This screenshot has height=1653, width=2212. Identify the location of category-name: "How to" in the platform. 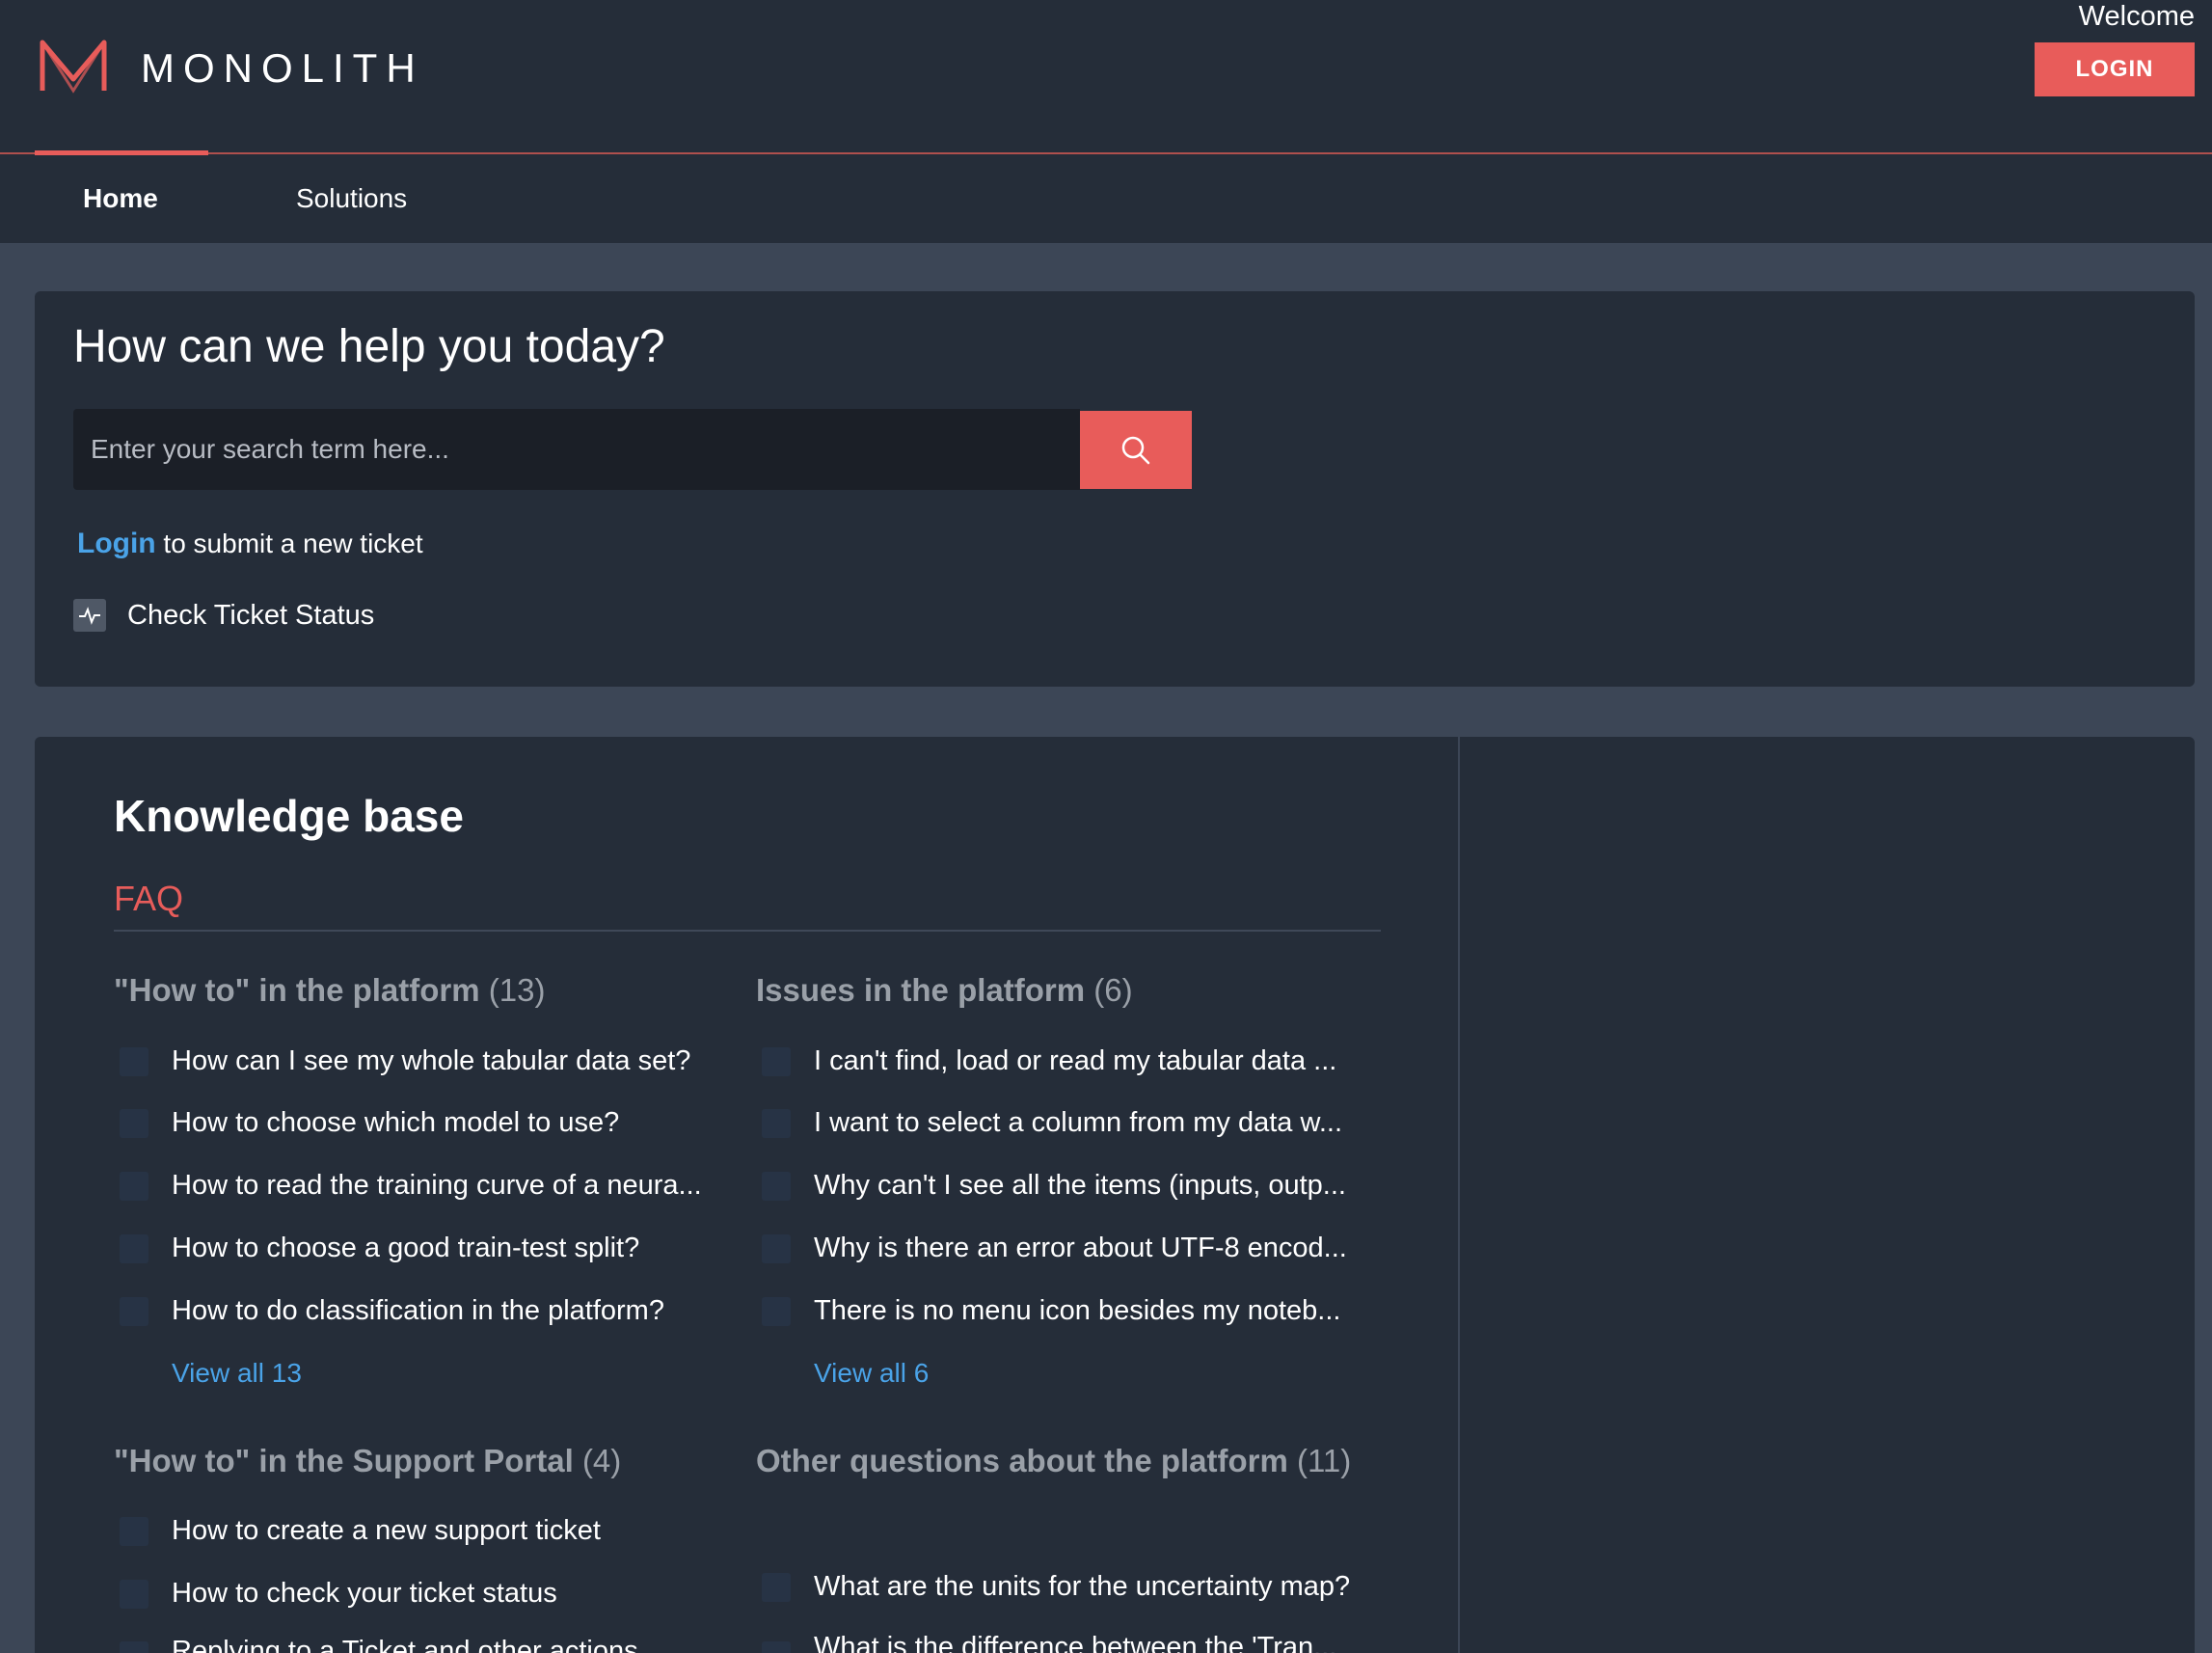
(297, 990).